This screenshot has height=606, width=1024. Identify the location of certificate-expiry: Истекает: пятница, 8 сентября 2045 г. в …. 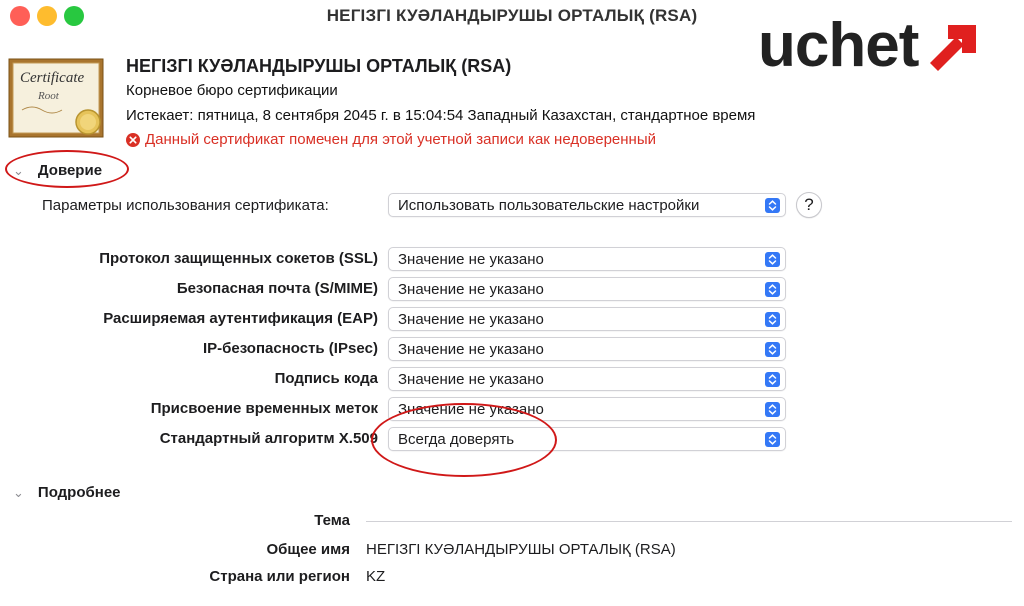
(441, 115).